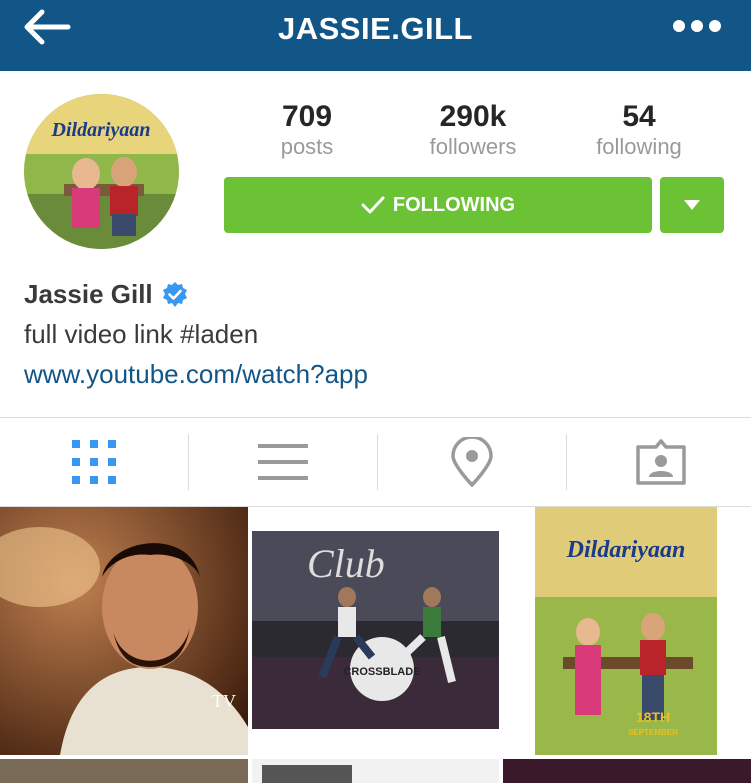  I want to click on following-button-label: FOLLOWING, so click(454, 204).